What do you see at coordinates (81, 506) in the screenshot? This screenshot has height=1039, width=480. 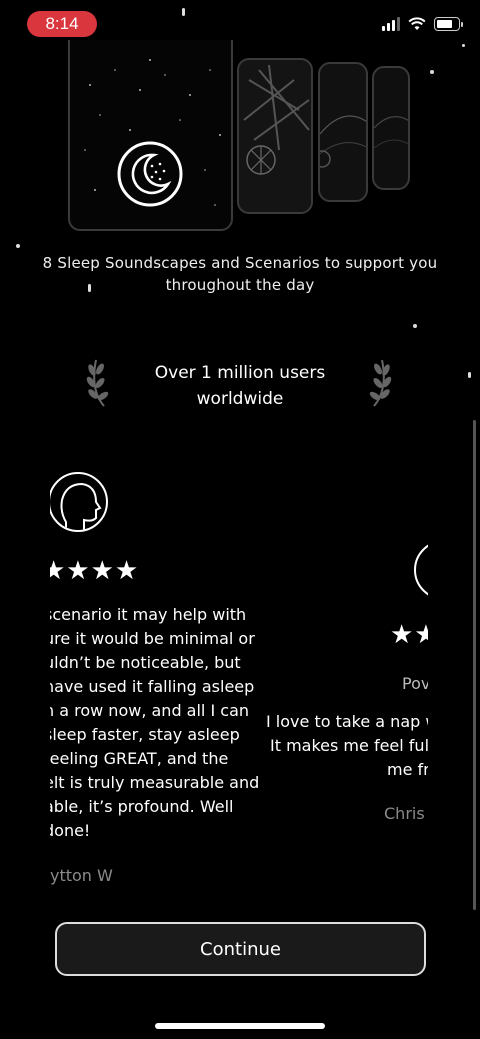 I see `person-icon` at bounding box center [81, 506].